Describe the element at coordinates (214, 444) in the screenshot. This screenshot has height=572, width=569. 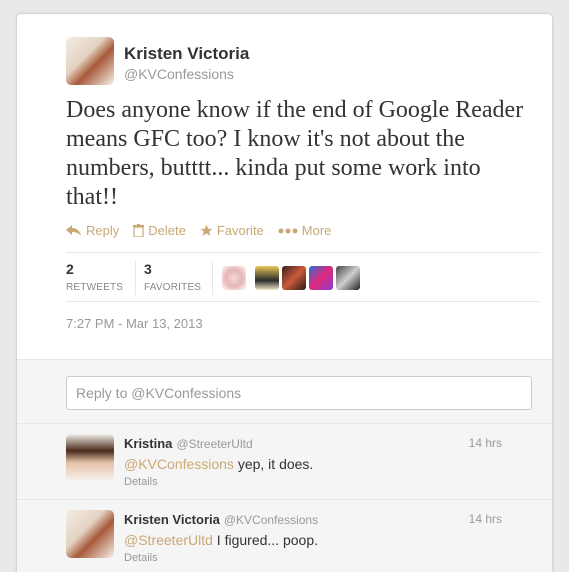
I see `reply-username: @StreeterUltd` at that location.